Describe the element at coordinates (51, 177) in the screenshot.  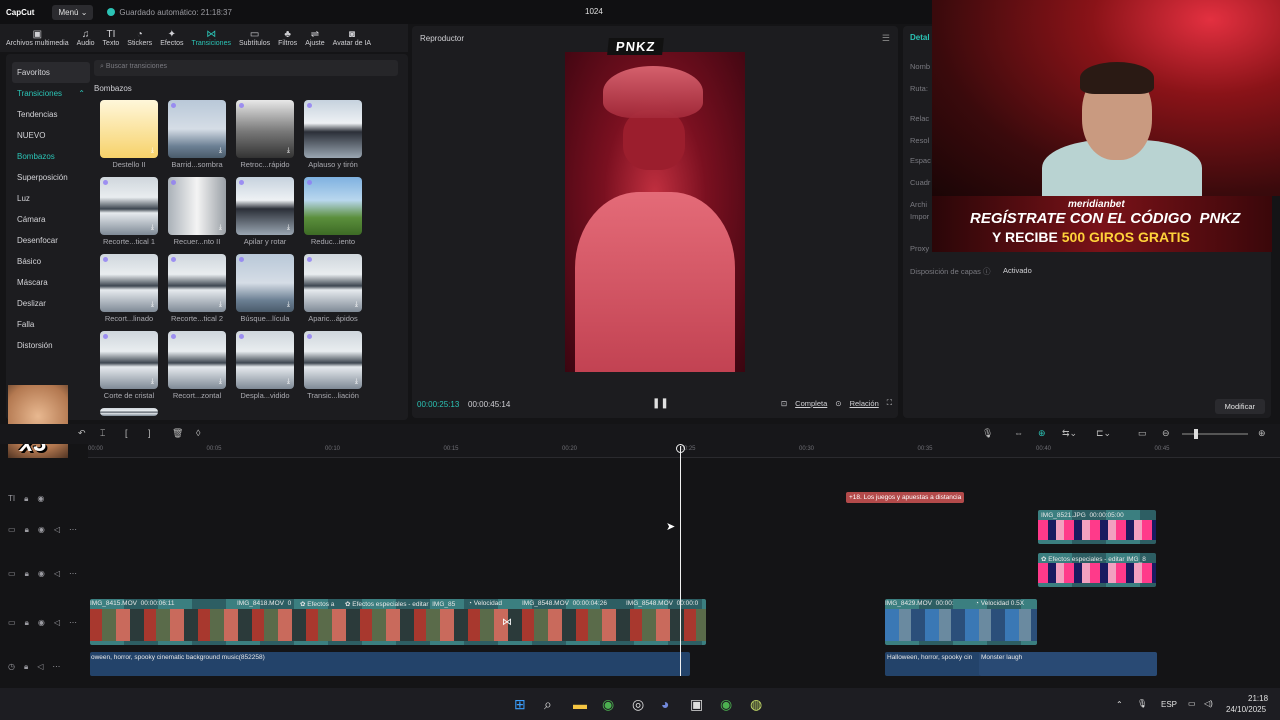
I see `category-item: Superposición` at that location.